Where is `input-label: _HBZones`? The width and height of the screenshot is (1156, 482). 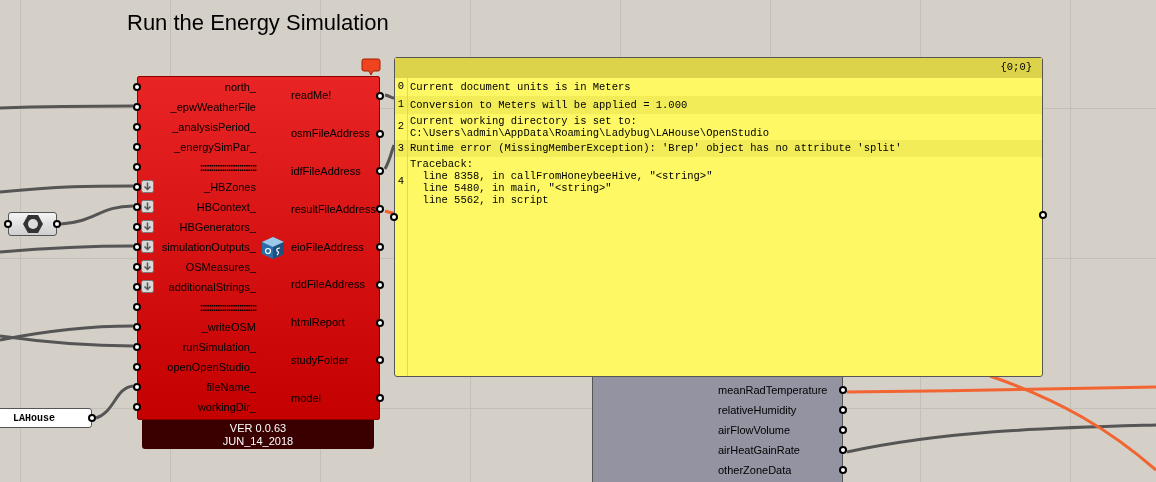
input-label: _HBZones is located at coordinates (230, 187).